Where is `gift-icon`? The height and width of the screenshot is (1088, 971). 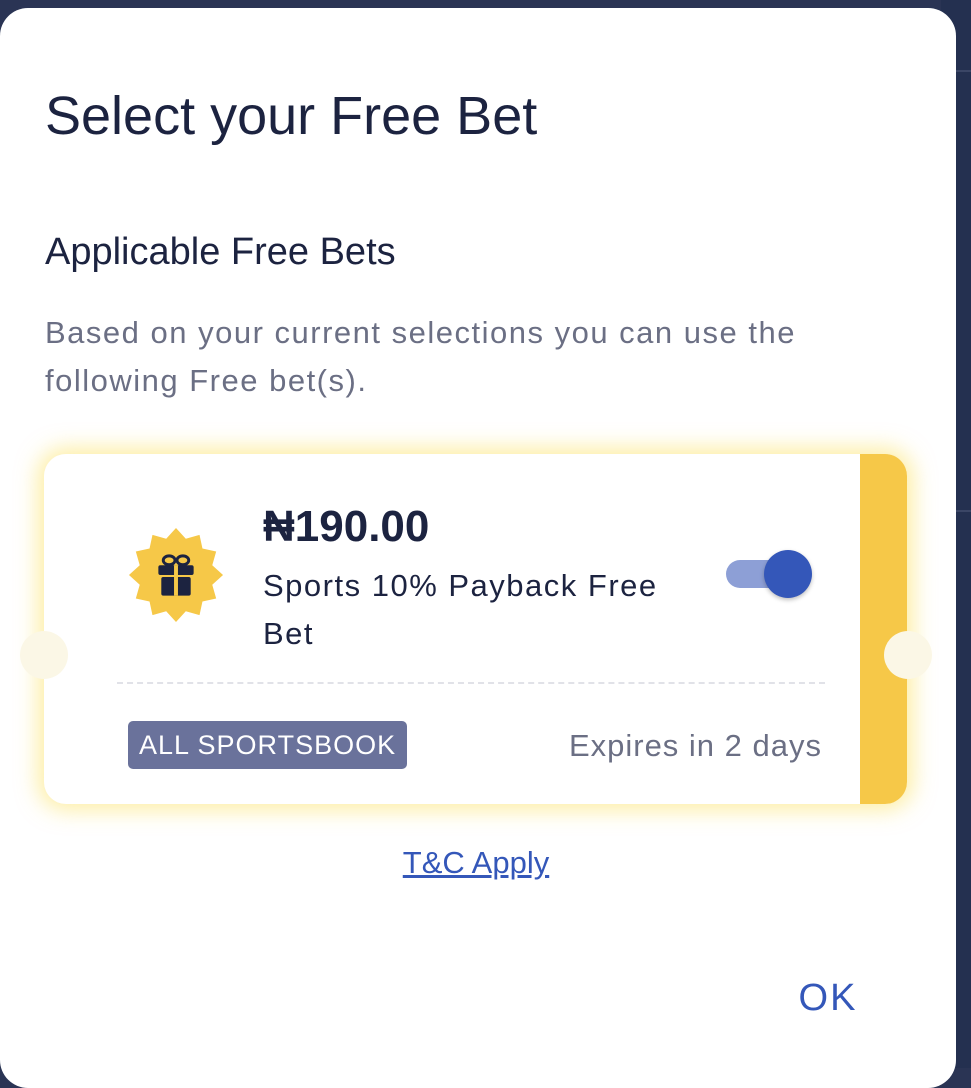
gift-icon is located at coordinates (176, 575).